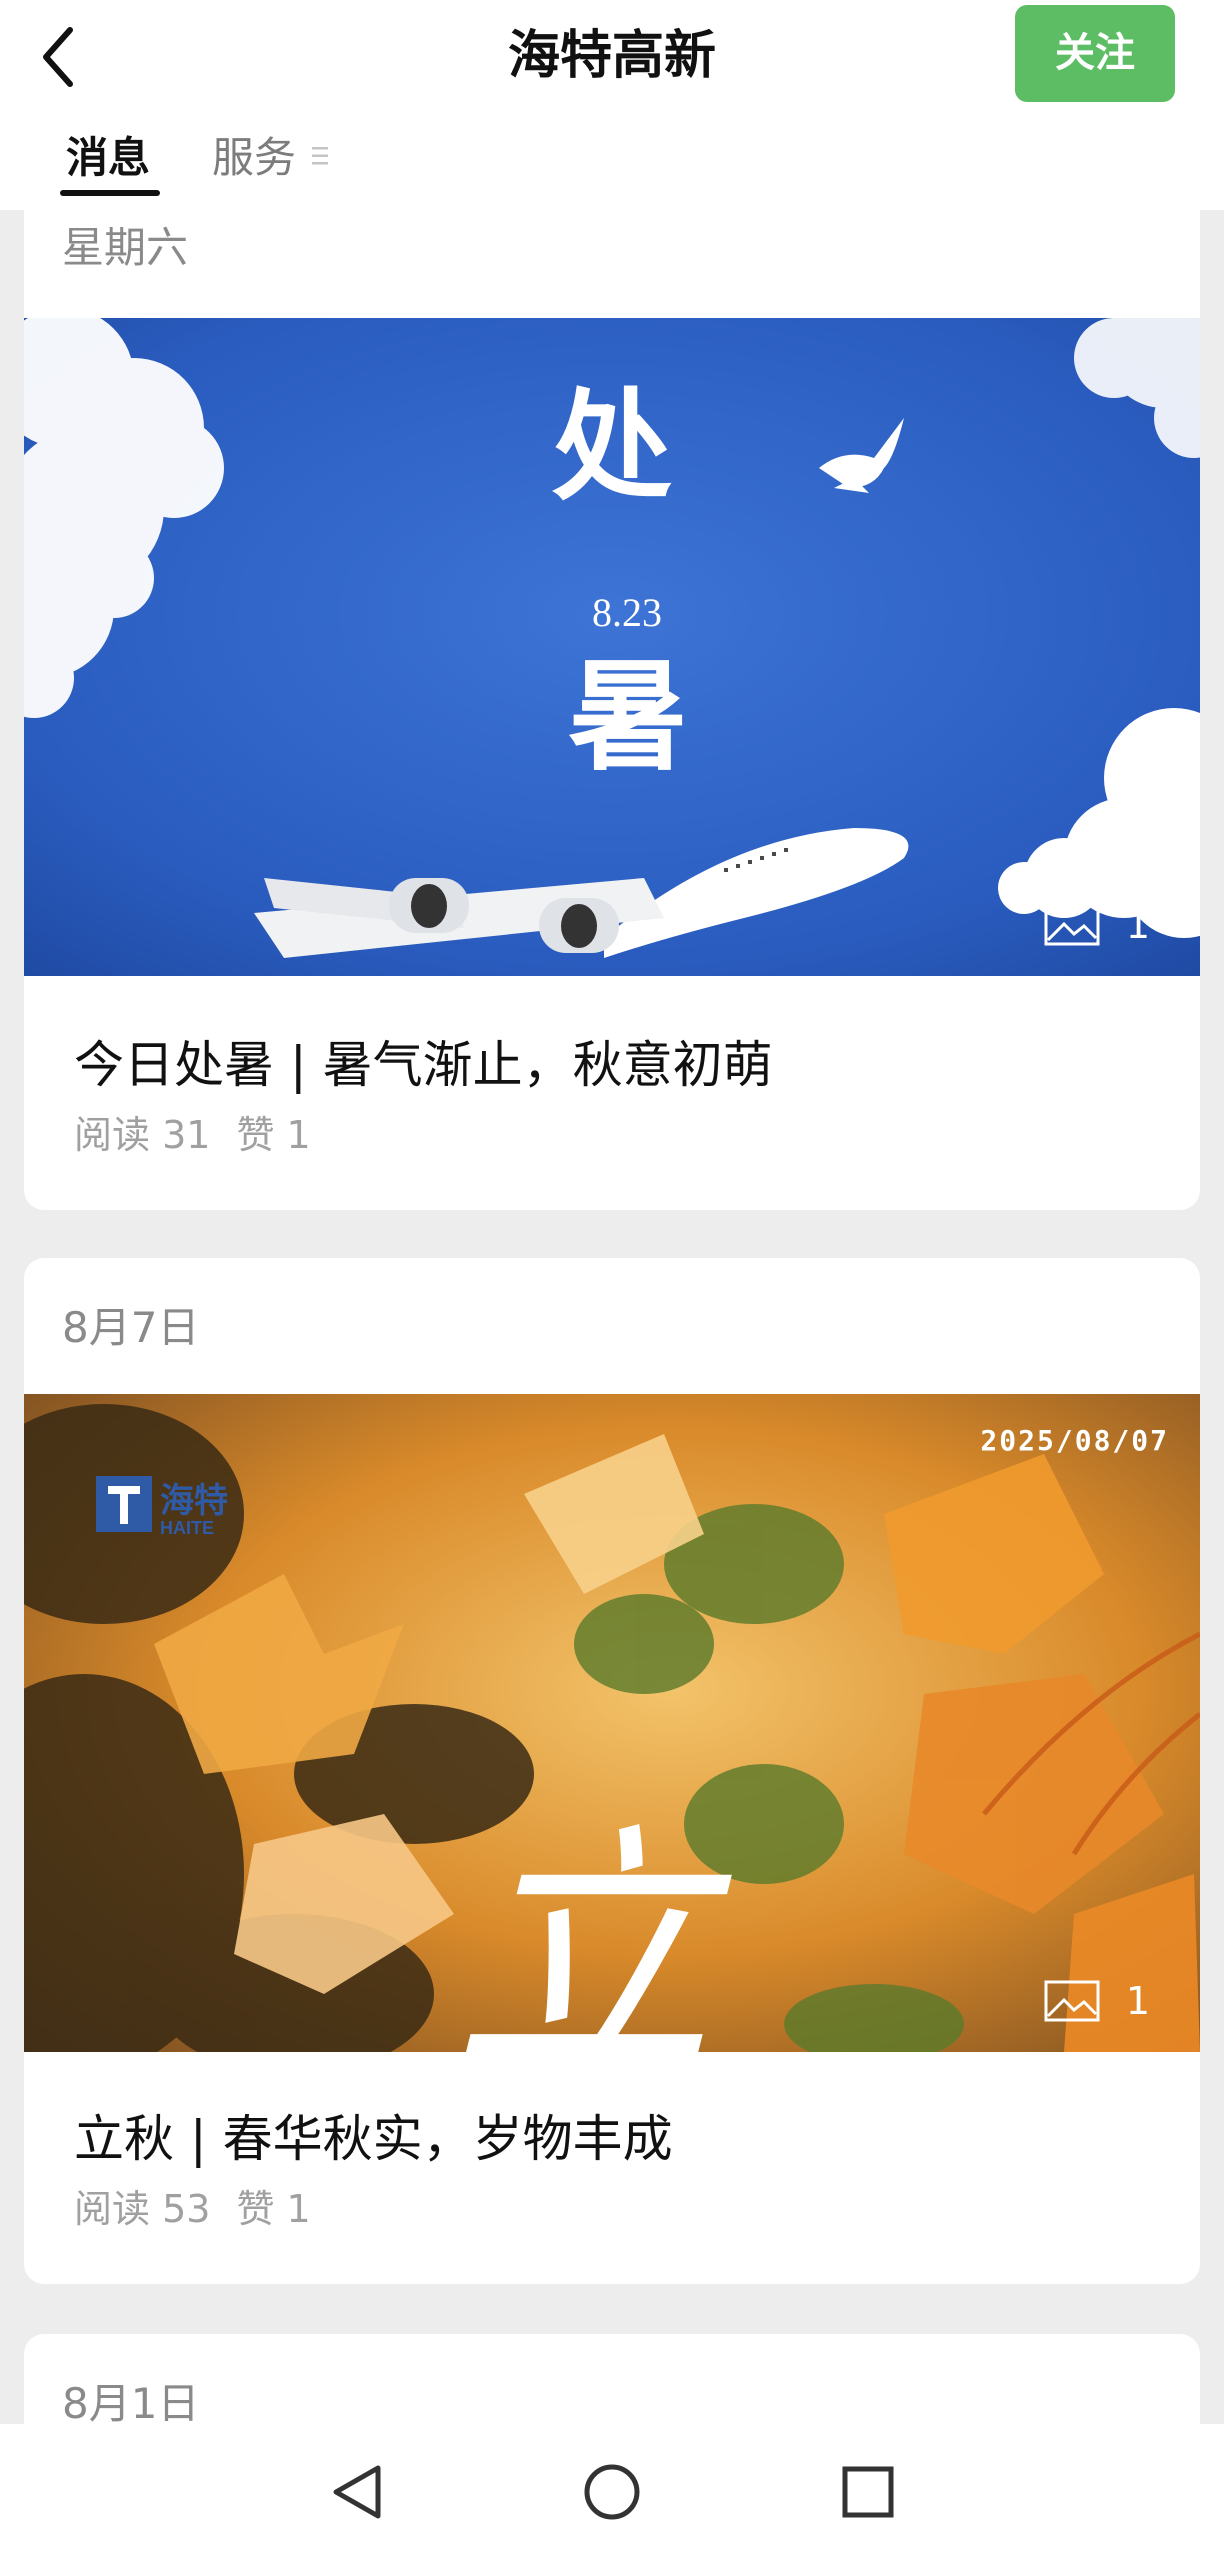 This screenshot has width=1224, height=2557. What do you see at coordinates (868, 2492) in the screenshot?
I see `square-recent-icon` at bounding box center [868, 2492].